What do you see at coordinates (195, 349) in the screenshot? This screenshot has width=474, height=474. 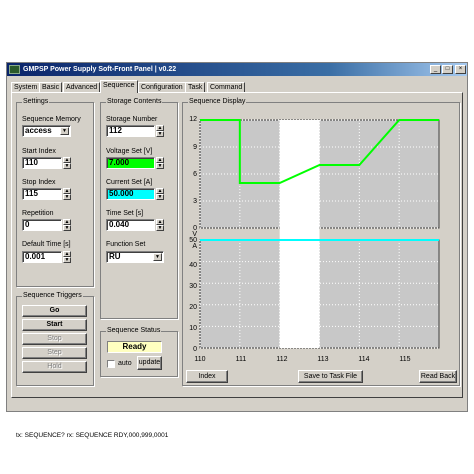 I see `current-y-tick: 0` at bounding box center [195, 349].